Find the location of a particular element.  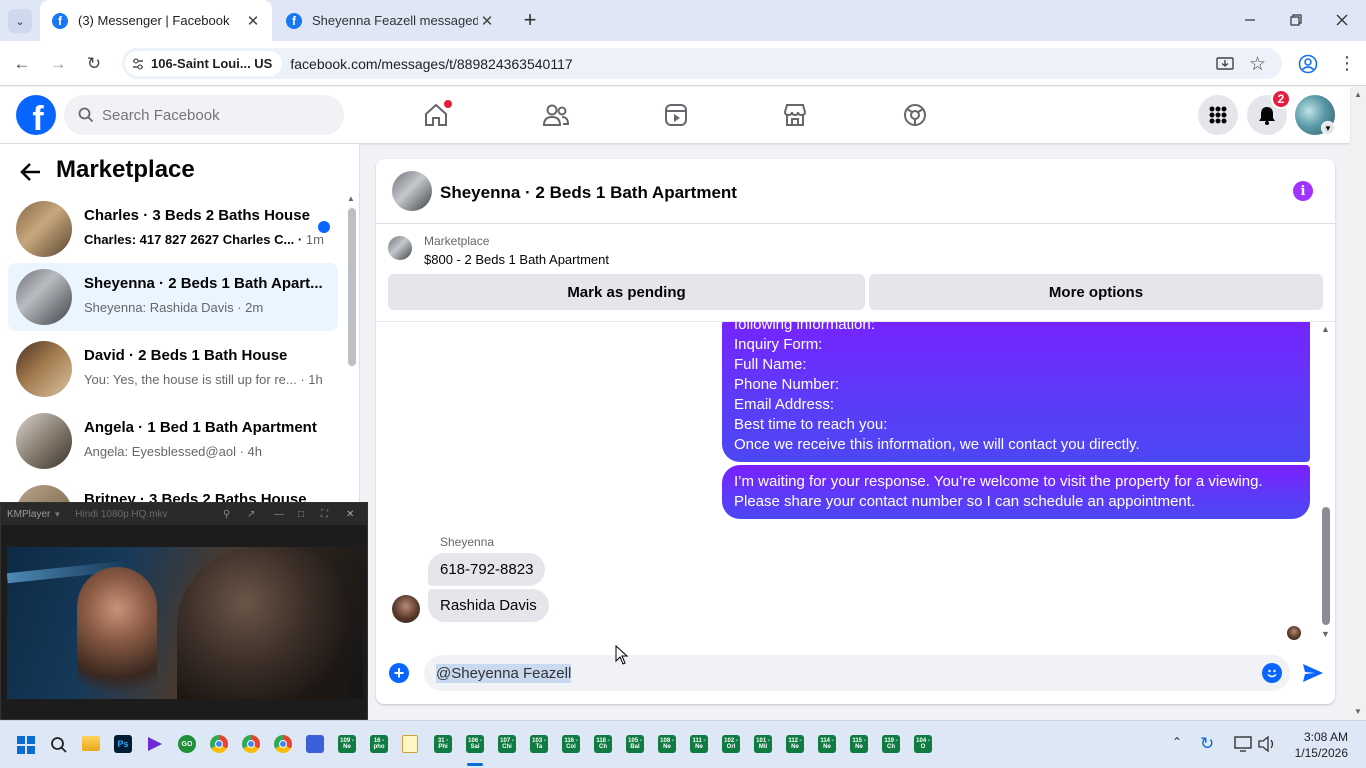

video-frame is located at coordinates (185, 623).